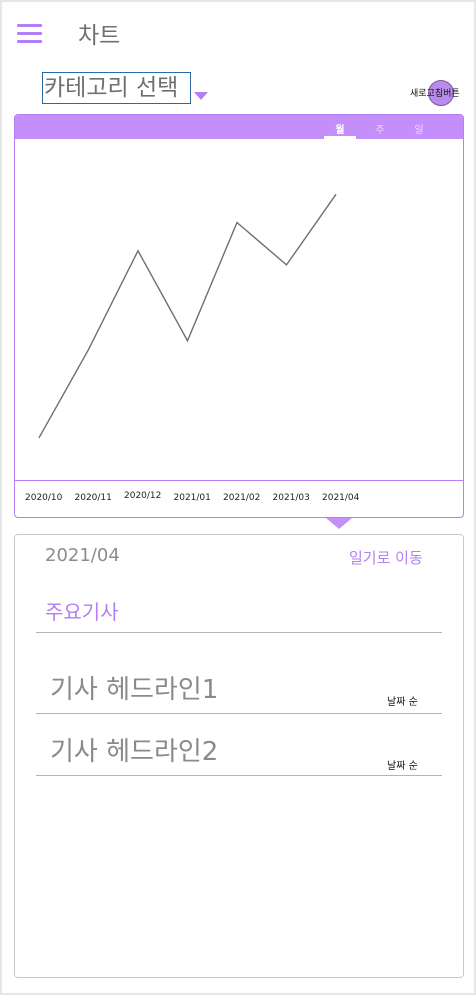 This screenshot has height=995, width=476. Describe the element at coordinates (340, 128) in the screenshot. I see `tab-month: 월` at that location.